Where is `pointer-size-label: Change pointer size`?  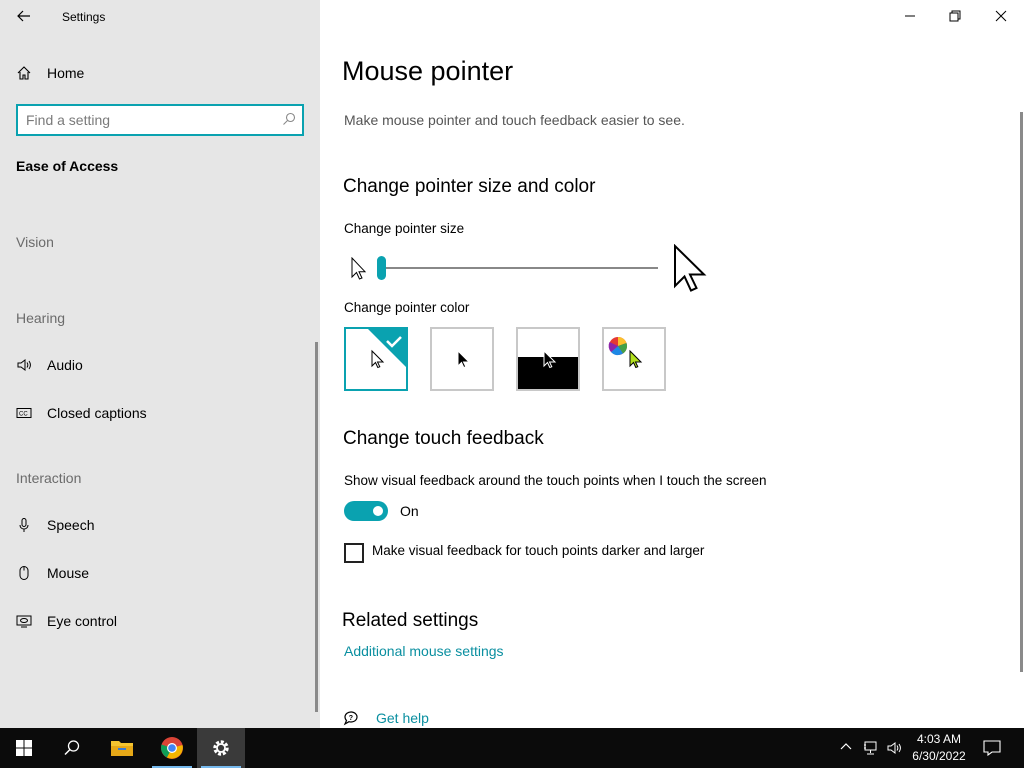 pointer-size-label: Change pointer size is located at coordinates (404, 228).